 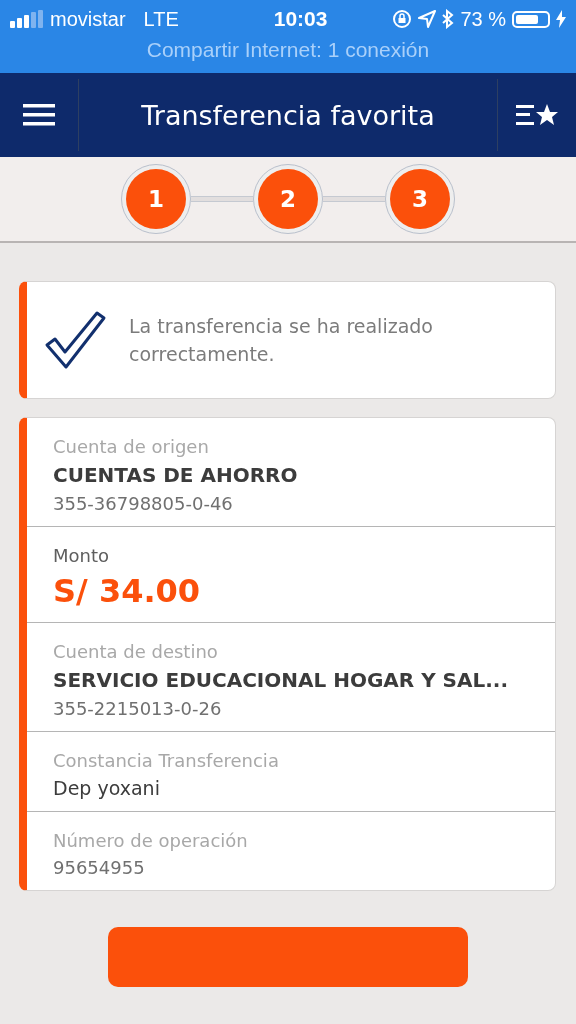 What do you see at coordinates (131, 446) in the screenshot?
I see `field-label: Cuenta de origen` at bounding box center [131, 446].